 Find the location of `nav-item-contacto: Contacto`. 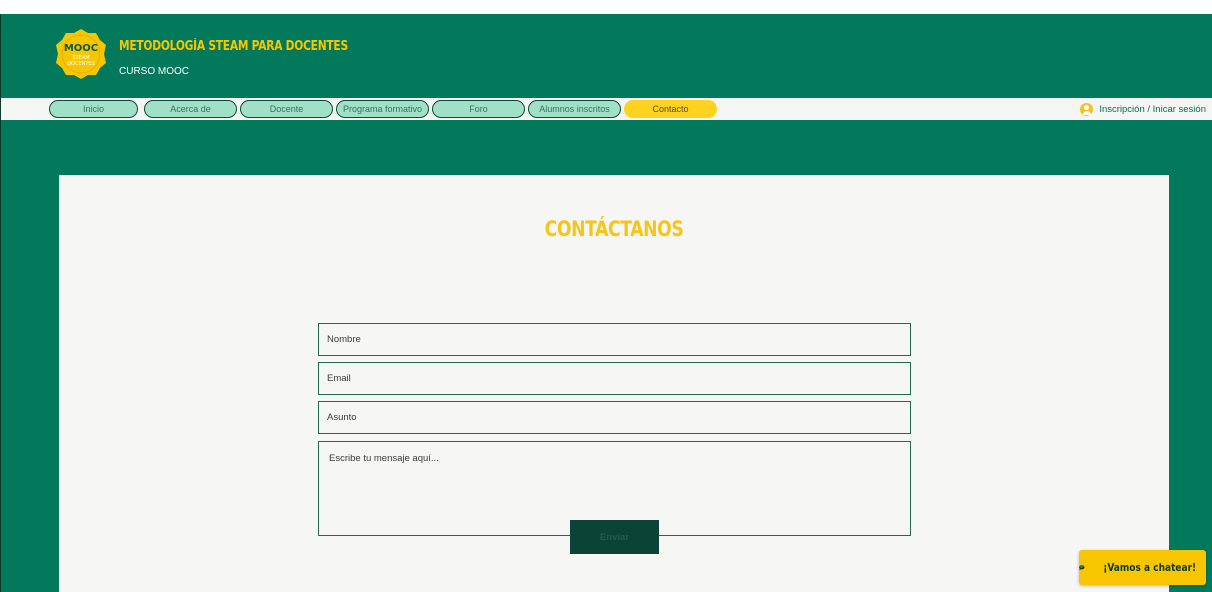

nav-item-contacto: Contacto is located at coordinates (670, 109).